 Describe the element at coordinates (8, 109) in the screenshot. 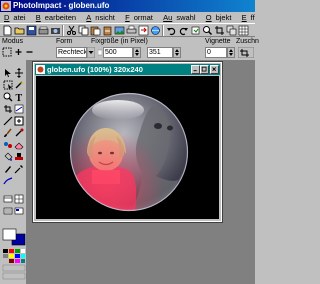

I see `crop-tool-side-icon` at that location.